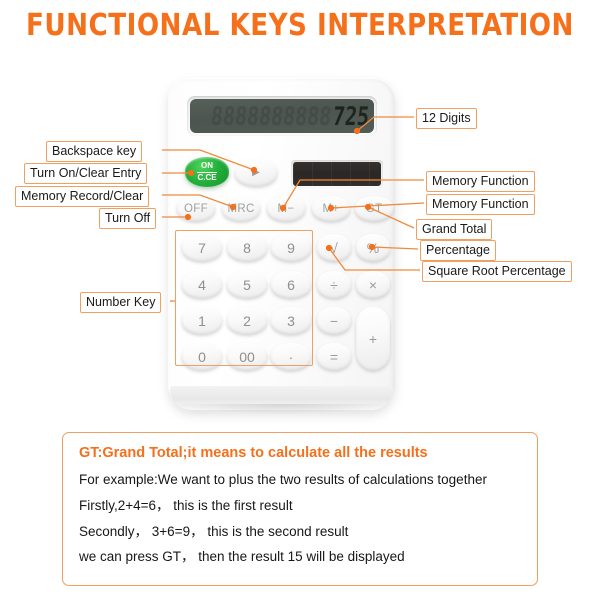 This screenshot has height=600, width=600. I want to click on calculator-drop-shadow, so click(282, 409).